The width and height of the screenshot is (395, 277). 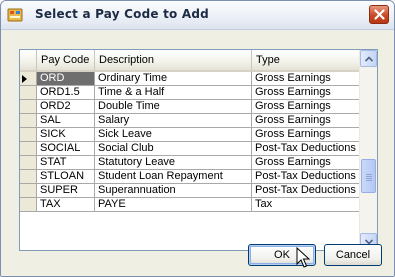 I want to click on row-header-corner, so click(x=28, y=61).